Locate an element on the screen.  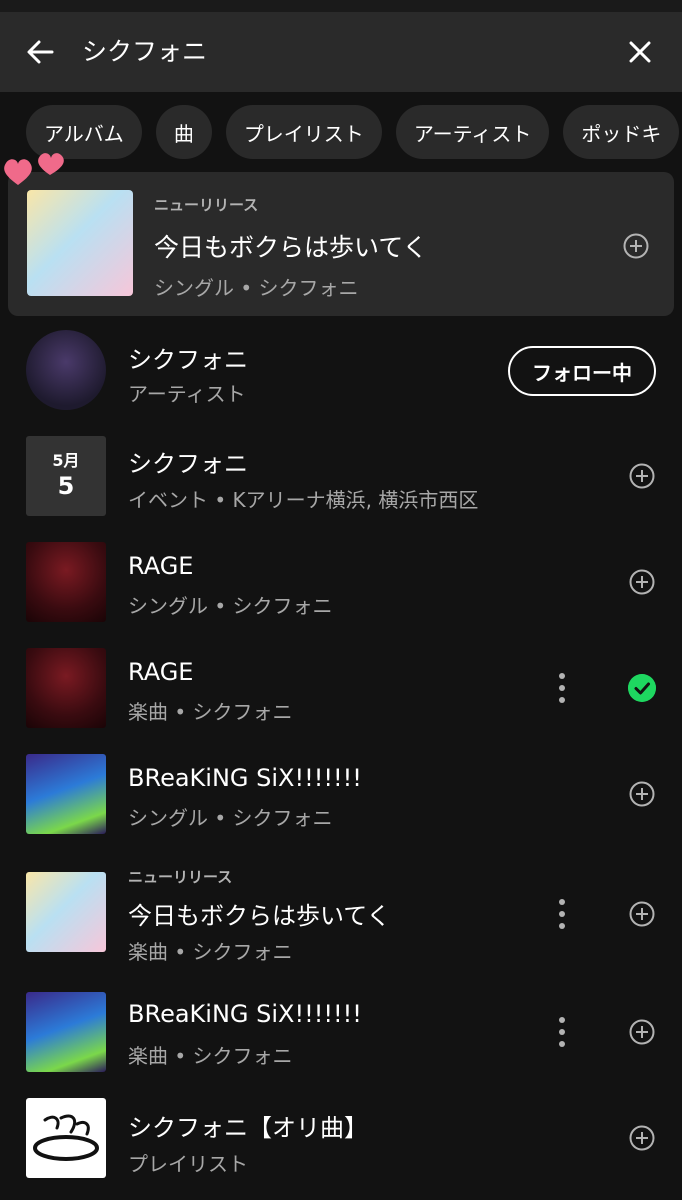
playlist-logo-icon is located at coordinates (66, 1137).